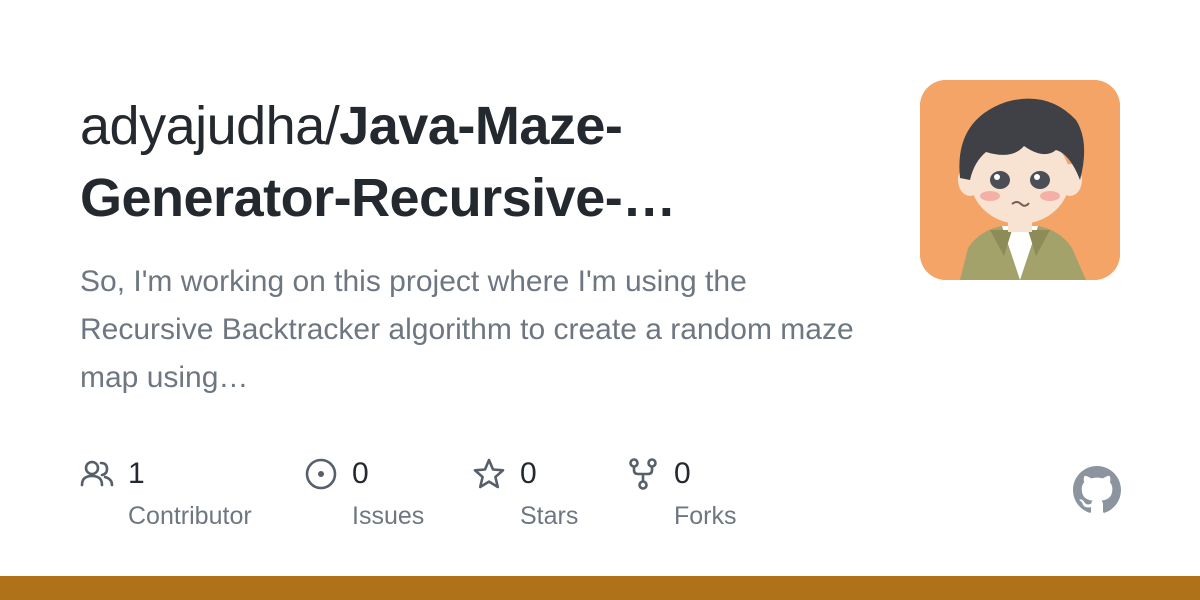 This screenshot has width=1200, height=600. Describe the element at coordinates (600, 588) in the screenshot. I see `language-bar` at that location.